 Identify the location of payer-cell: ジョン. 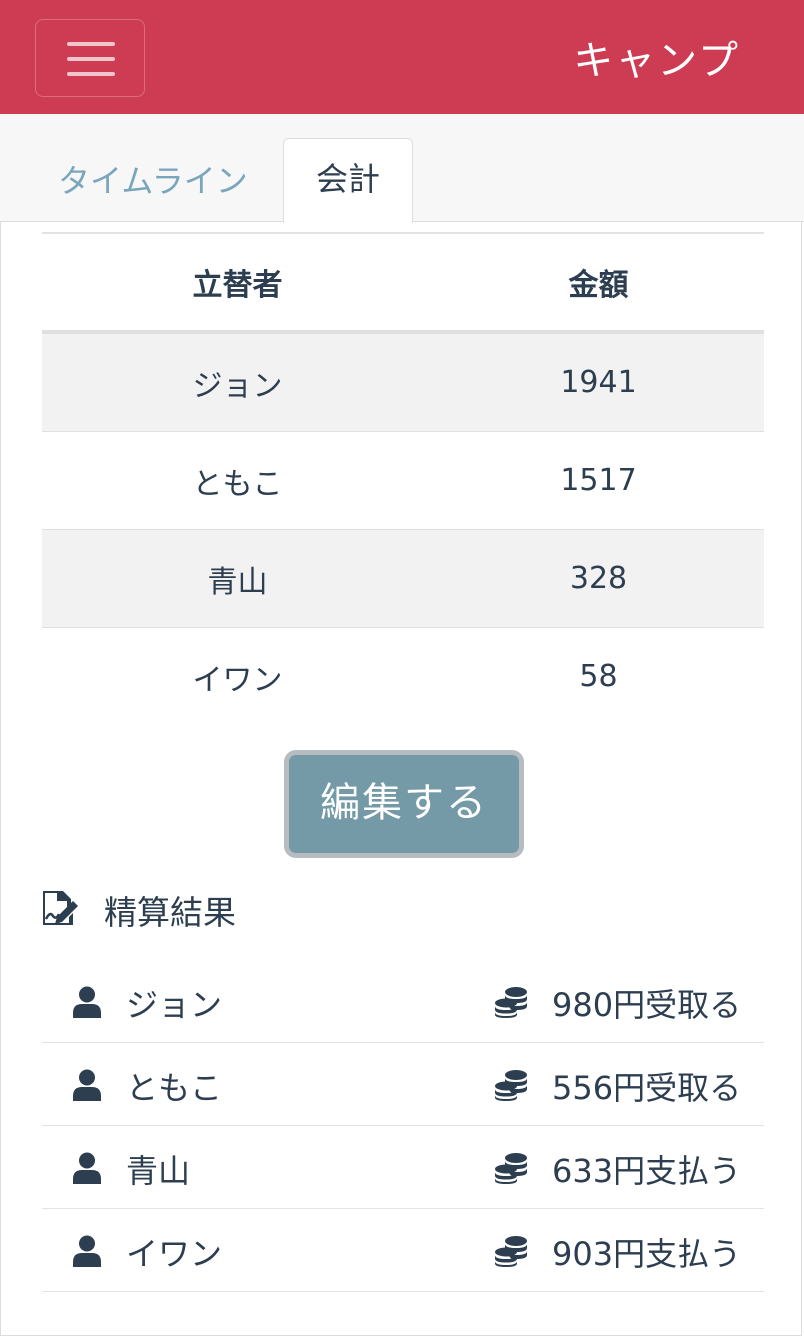
(237, 386).